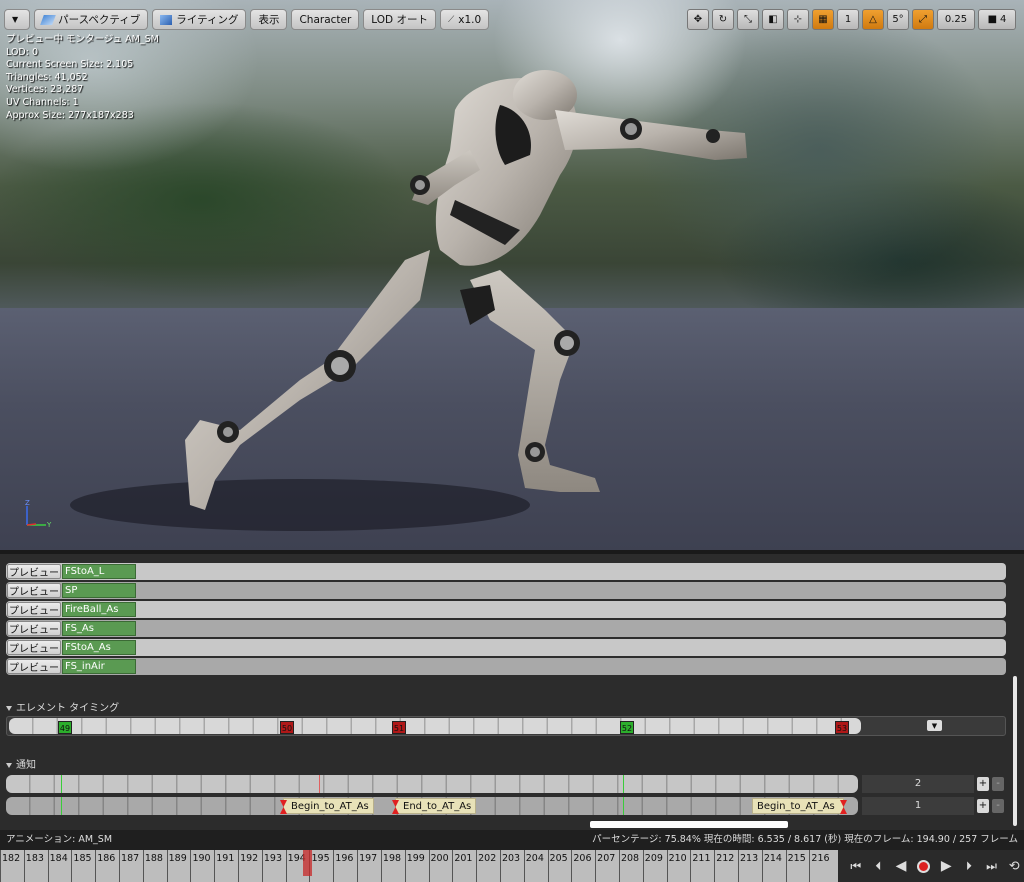 This screenshot has width=1024, height=882. I want to click on notify-diamond-icon, so click(843, 807).